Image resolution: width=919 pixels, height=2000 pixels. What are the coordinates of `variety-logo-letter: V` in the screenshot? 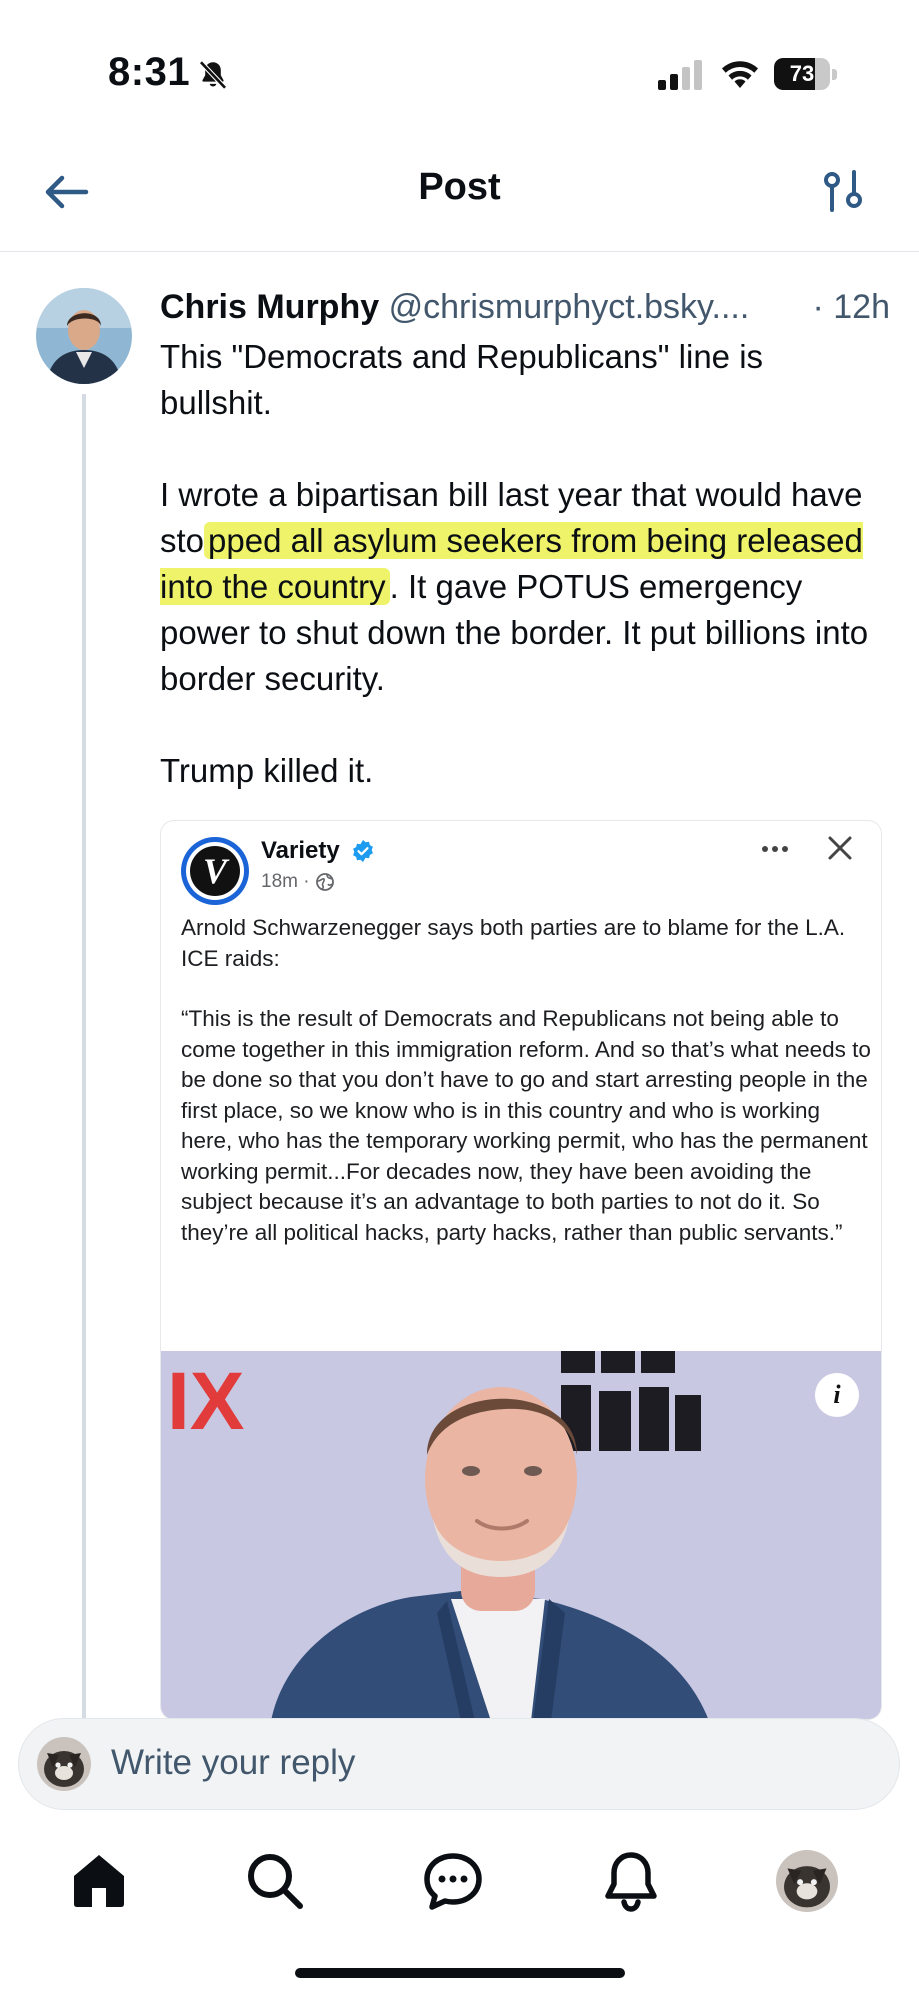 It's located at (215, 871).